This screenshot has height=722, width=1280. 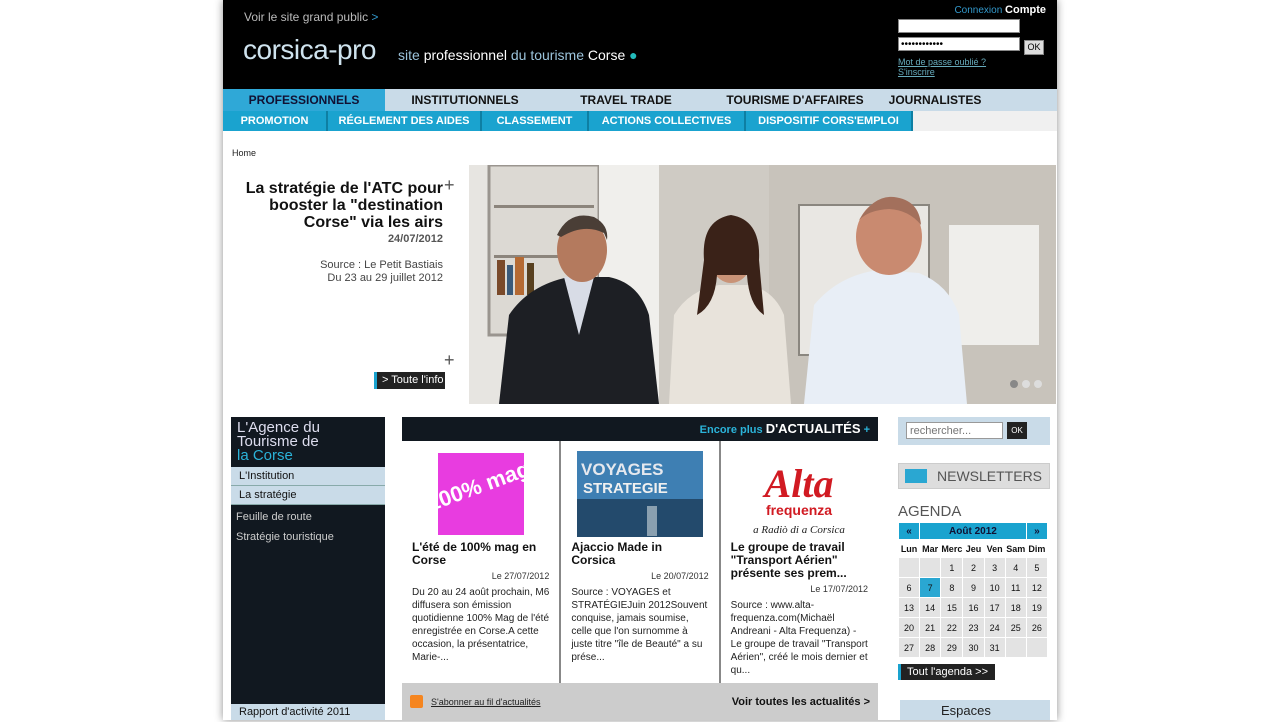 What do you see at coordinates (535, 121) in the screenshot?
I see `subnav-classement: CLASSEMENT` at bounding box center [535, 121].